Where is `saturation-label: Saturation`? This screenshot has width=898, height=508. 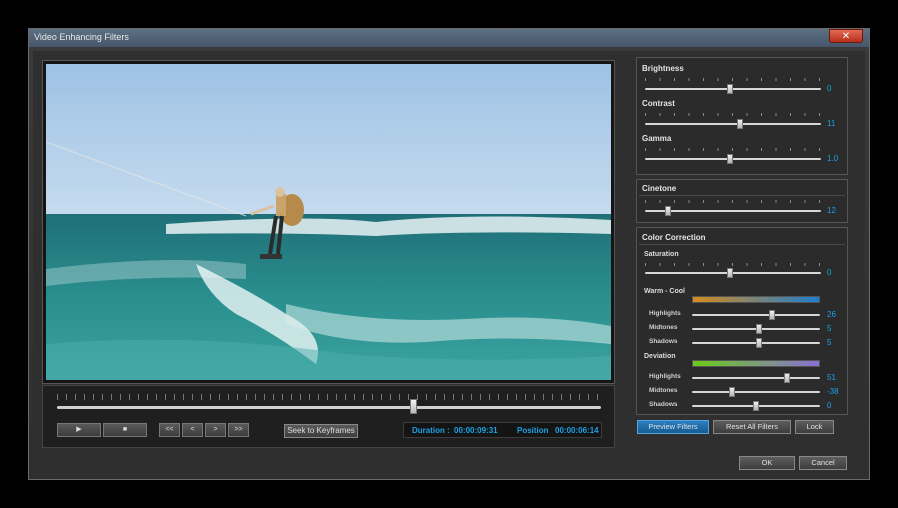 saturation-label: Saturation is located at coordinates (661, 254).